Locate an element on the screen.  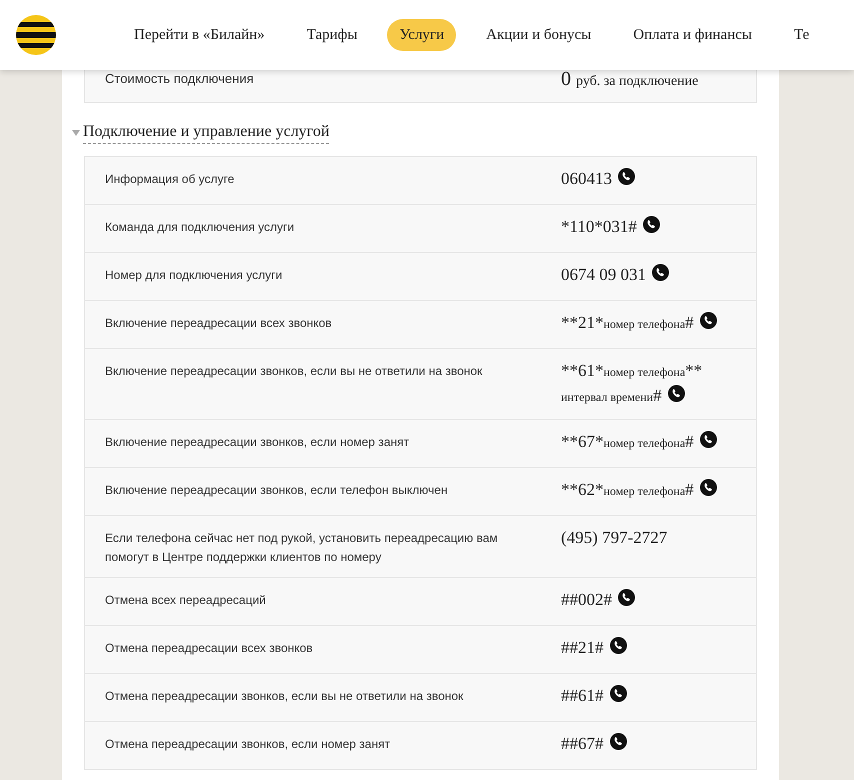
code-value: ##61# is located at coordinates (658, 696).